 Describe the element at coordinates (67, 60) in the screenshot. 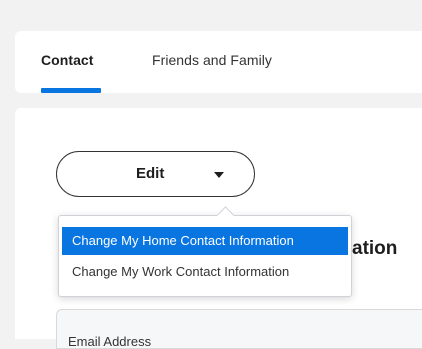

I see `tab-contact: Contact` at that location.